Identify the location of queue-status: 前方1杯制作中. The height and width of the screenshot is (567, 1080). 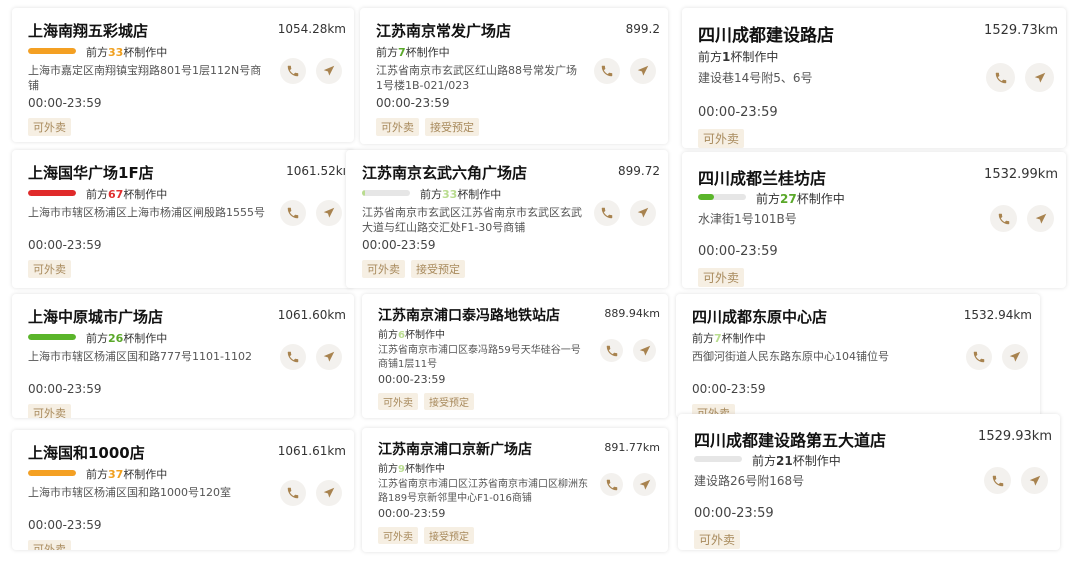
(738, 56).